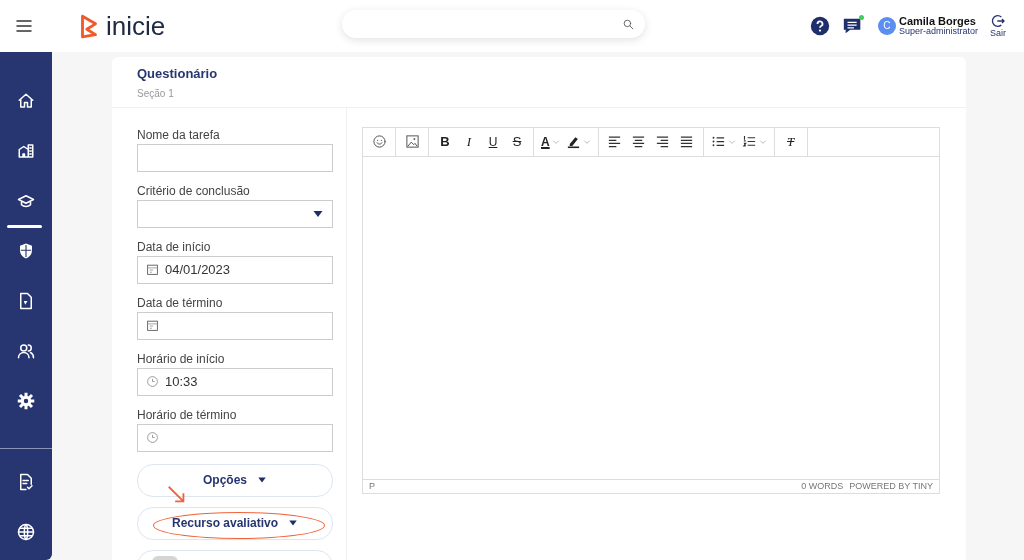 The width and height of the screenshot is (1024, 560). I want to click on card-subtitle: Seção 1, so click(156, 93).